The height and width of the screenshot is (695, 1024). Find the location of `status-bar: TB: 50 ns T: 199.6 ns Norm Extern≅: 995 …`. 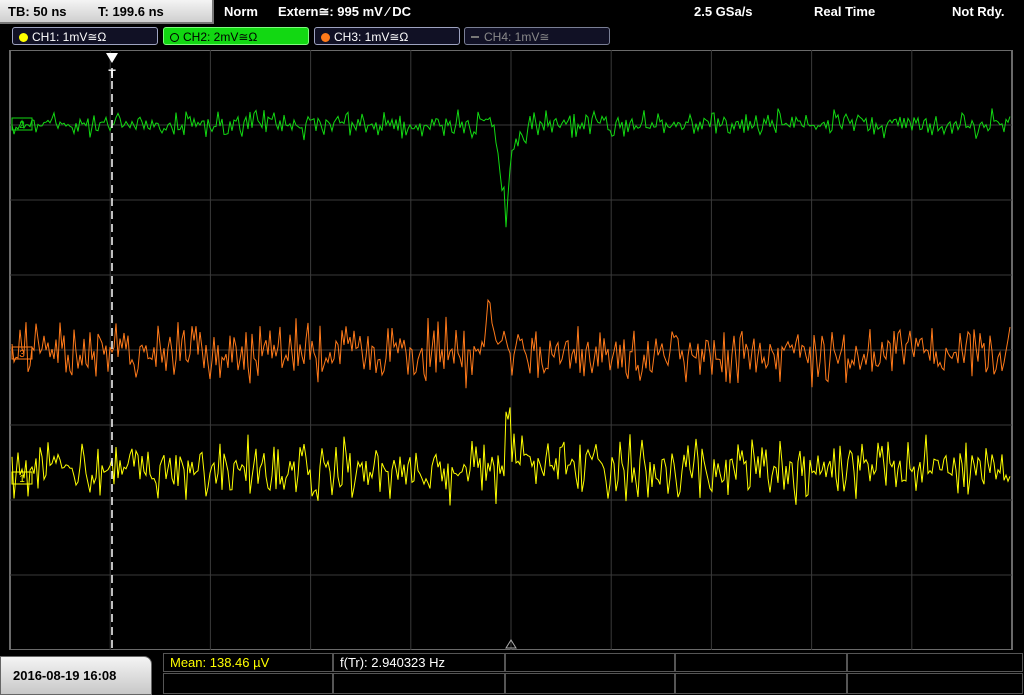

status-bar: TB: 50 ns T: 199.6 ns Norm Extern≅: 995 … is located at coordinates (512, 12).